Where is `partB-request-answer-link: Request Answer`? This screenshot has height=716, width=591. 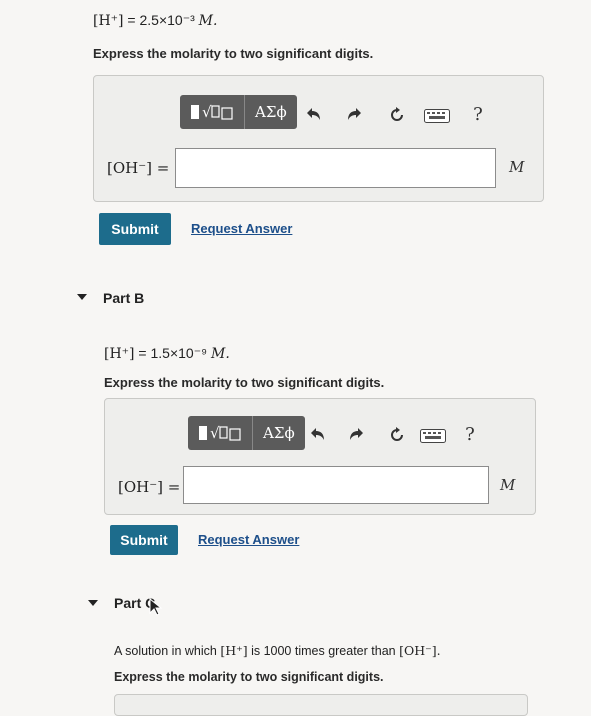
partB-request-answer-link: Request Answer is located at coordinates (248, 539).